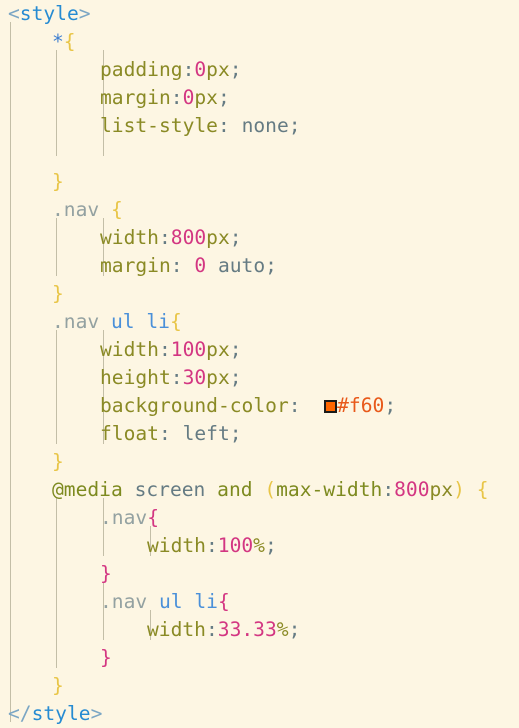 This screenshot has width=519, height=728. I want to click on code-line: @media screen and (max-width:800px) {, so click(244, 490).